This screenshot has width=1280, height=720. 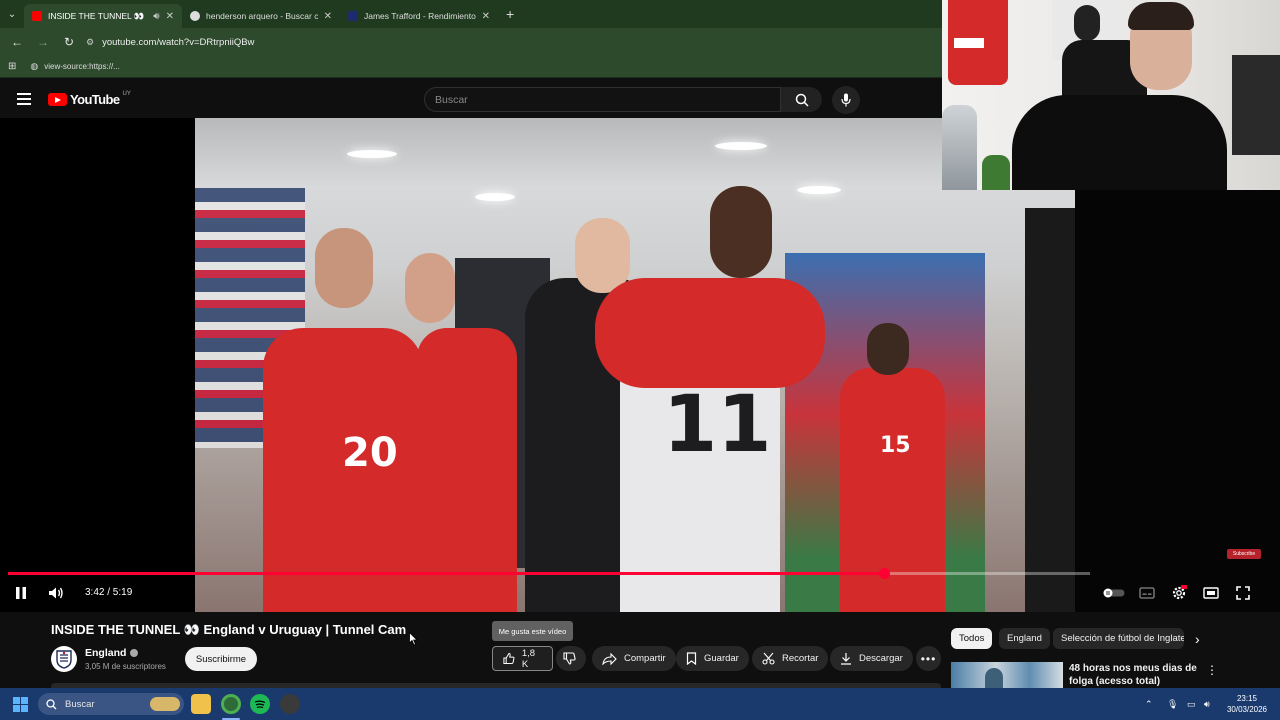 I want to click on obs-studio-icon, so click(x=290, y=704).